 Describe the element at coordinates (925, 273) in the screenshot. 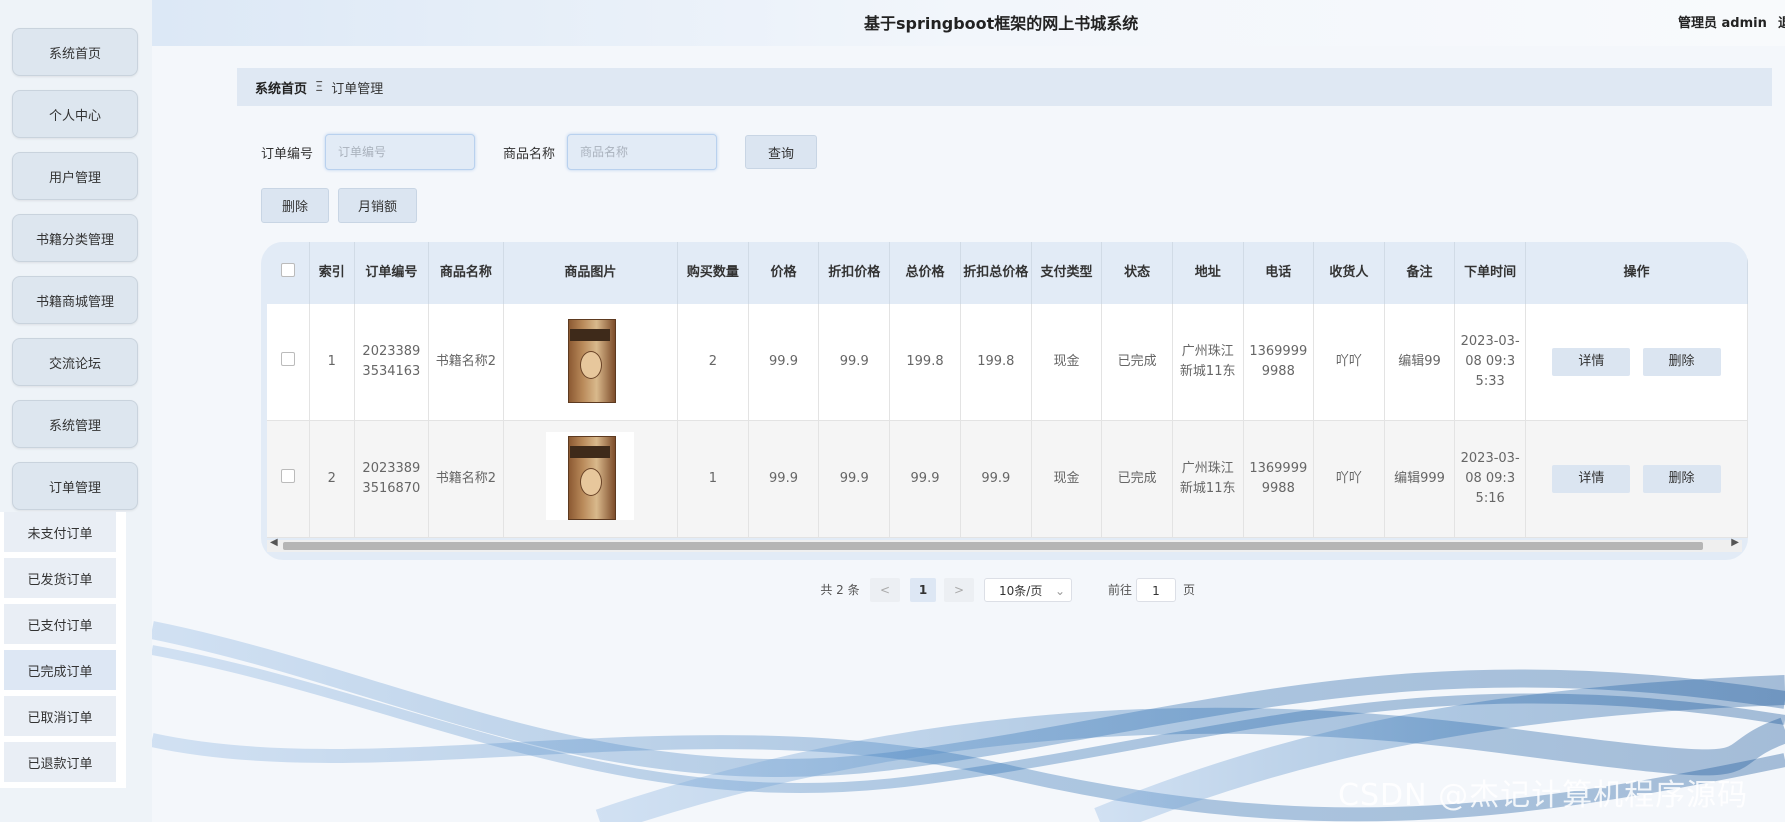

I see `col-header: 总价格` at that location.